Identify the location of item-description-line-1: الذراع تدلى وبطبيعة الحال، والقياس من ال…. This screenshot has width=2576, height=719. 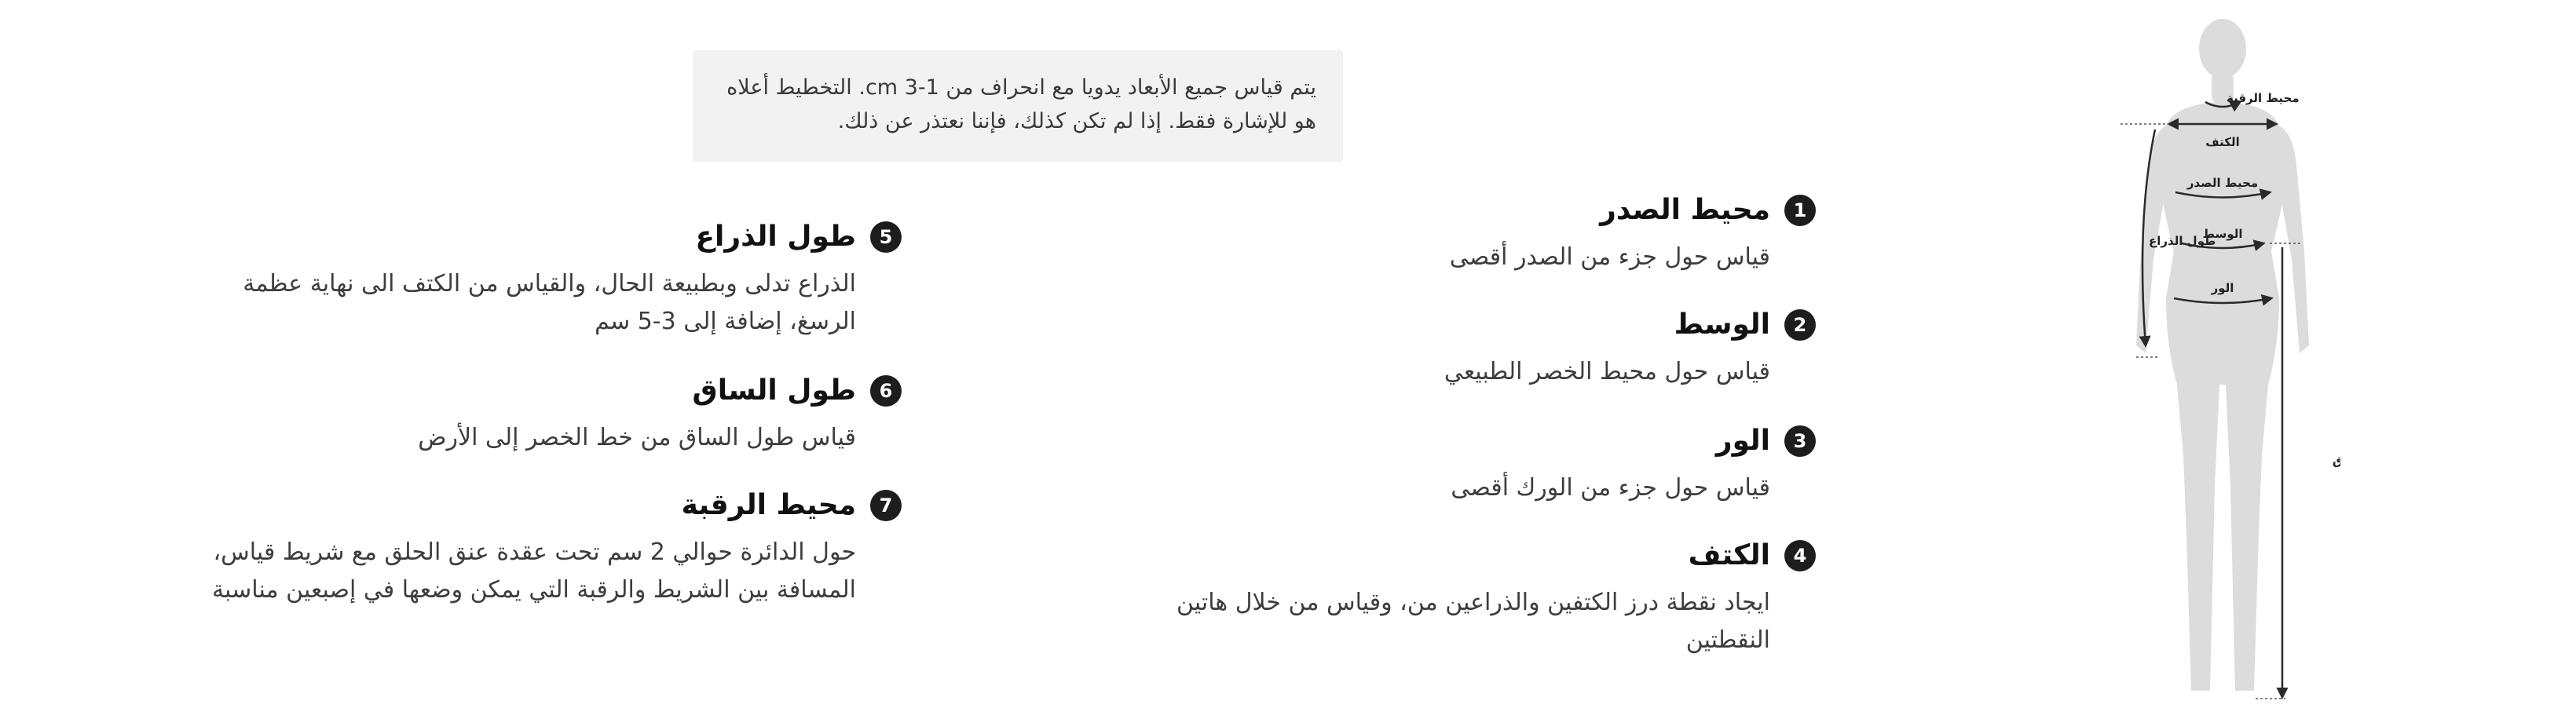
(549, 283).